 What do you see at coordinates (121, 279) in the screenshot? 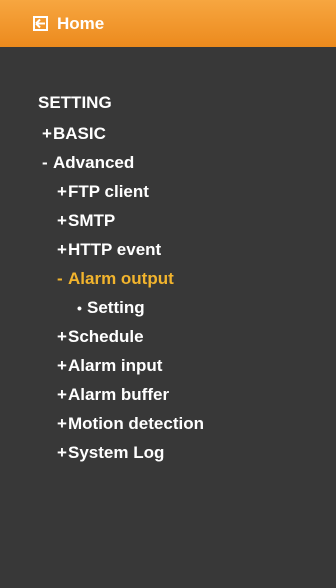
I see `menu-item-alarm-output-label: Alarm output` at bounding box center [121, 279].